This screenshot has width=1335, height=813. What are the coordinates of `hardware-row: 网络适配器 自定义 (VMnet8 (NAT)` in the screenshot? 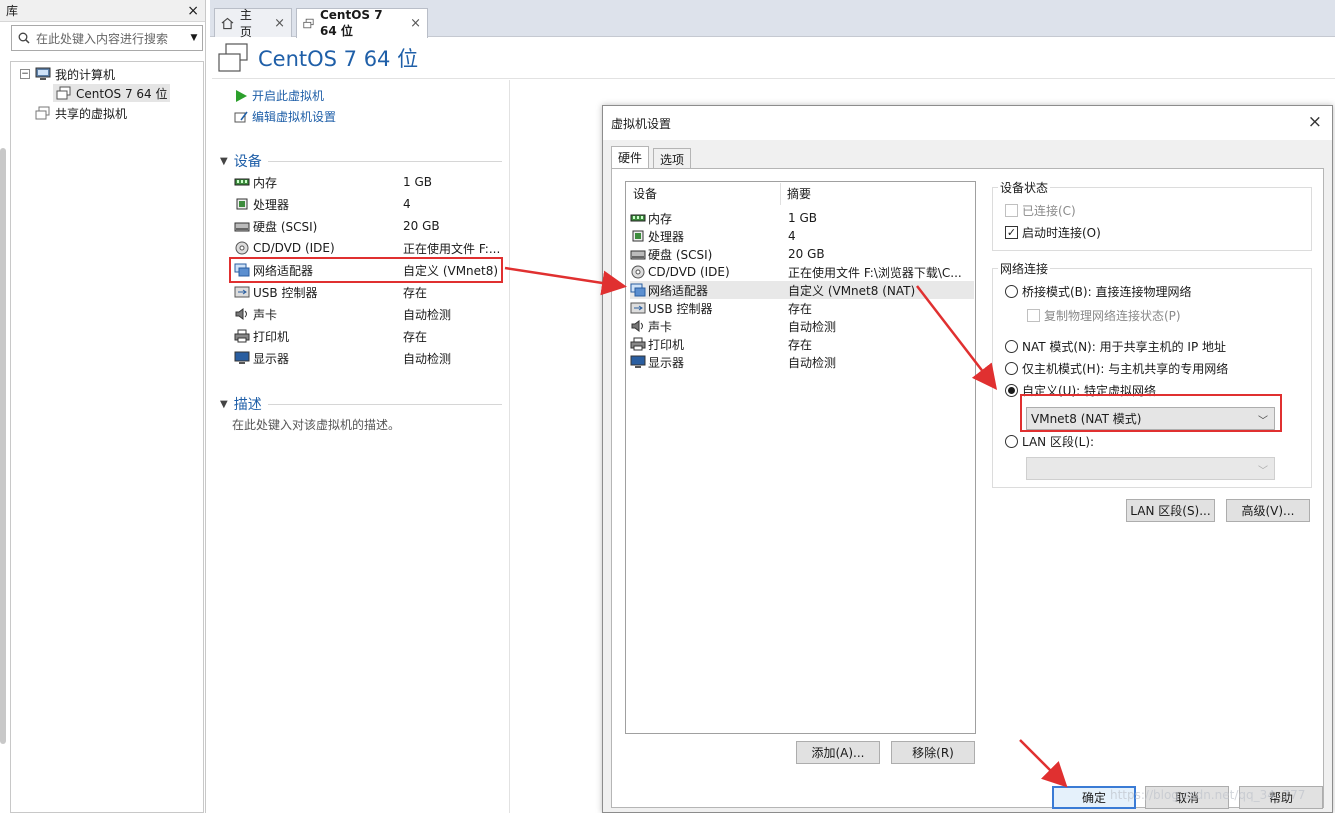 It's located at (802, 290).